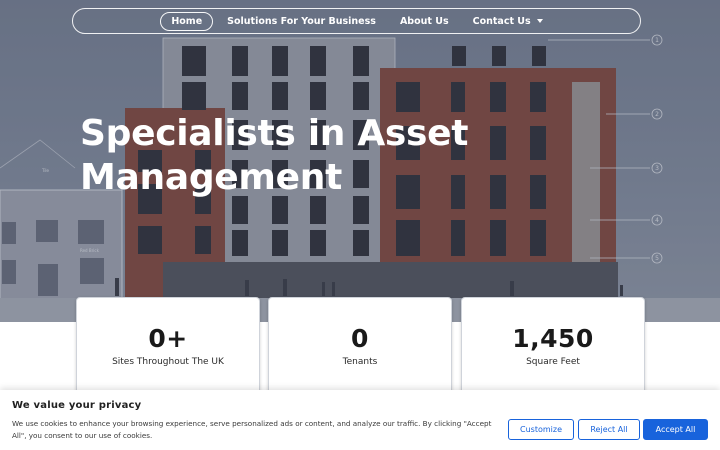 Image resolution: width=720 pixels, height=450 pixels. What do you see at coordinates (675, 429) in the screenshot?
I see `accept-all-button: Accept All` at bounding box center [675, 429].